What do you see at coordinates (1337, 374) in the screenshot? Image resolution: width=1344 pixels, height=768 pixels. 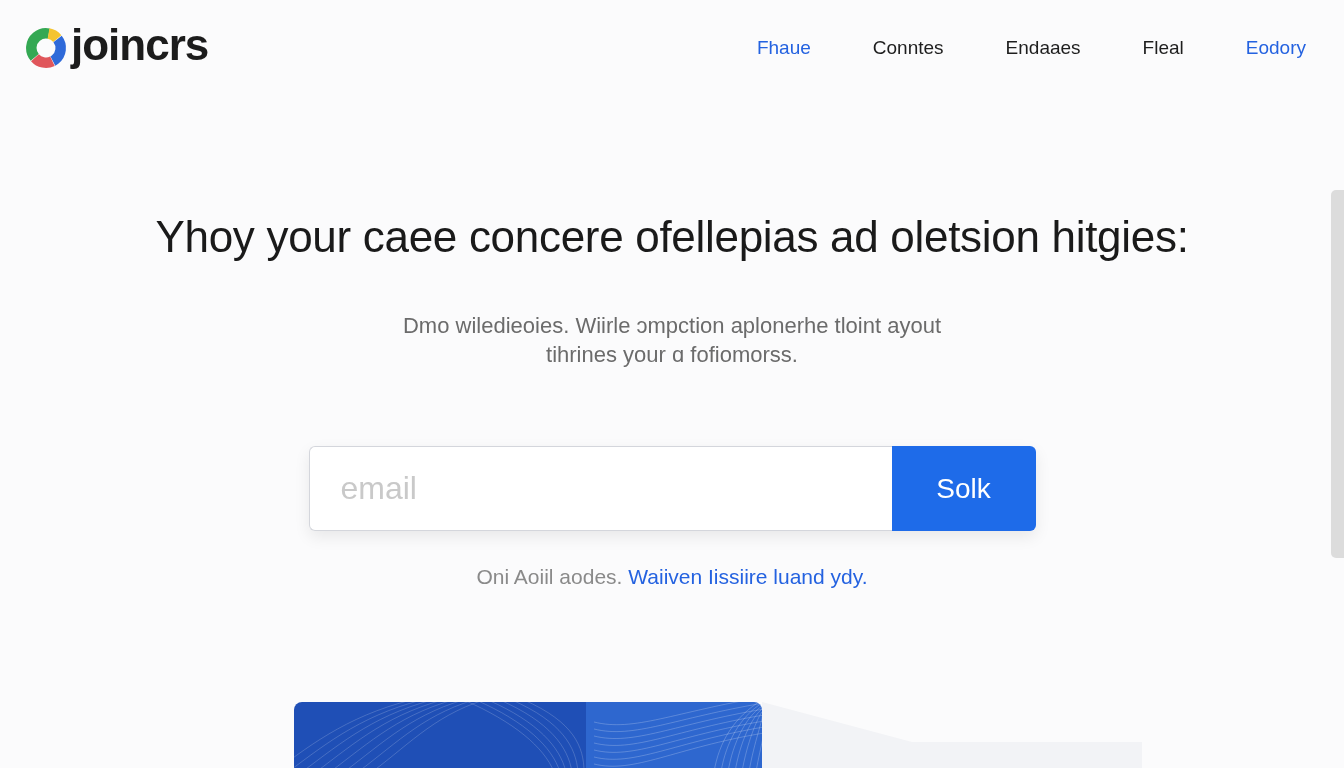 I see `scrollbar-thumb` at bounding box center [1337, 374].